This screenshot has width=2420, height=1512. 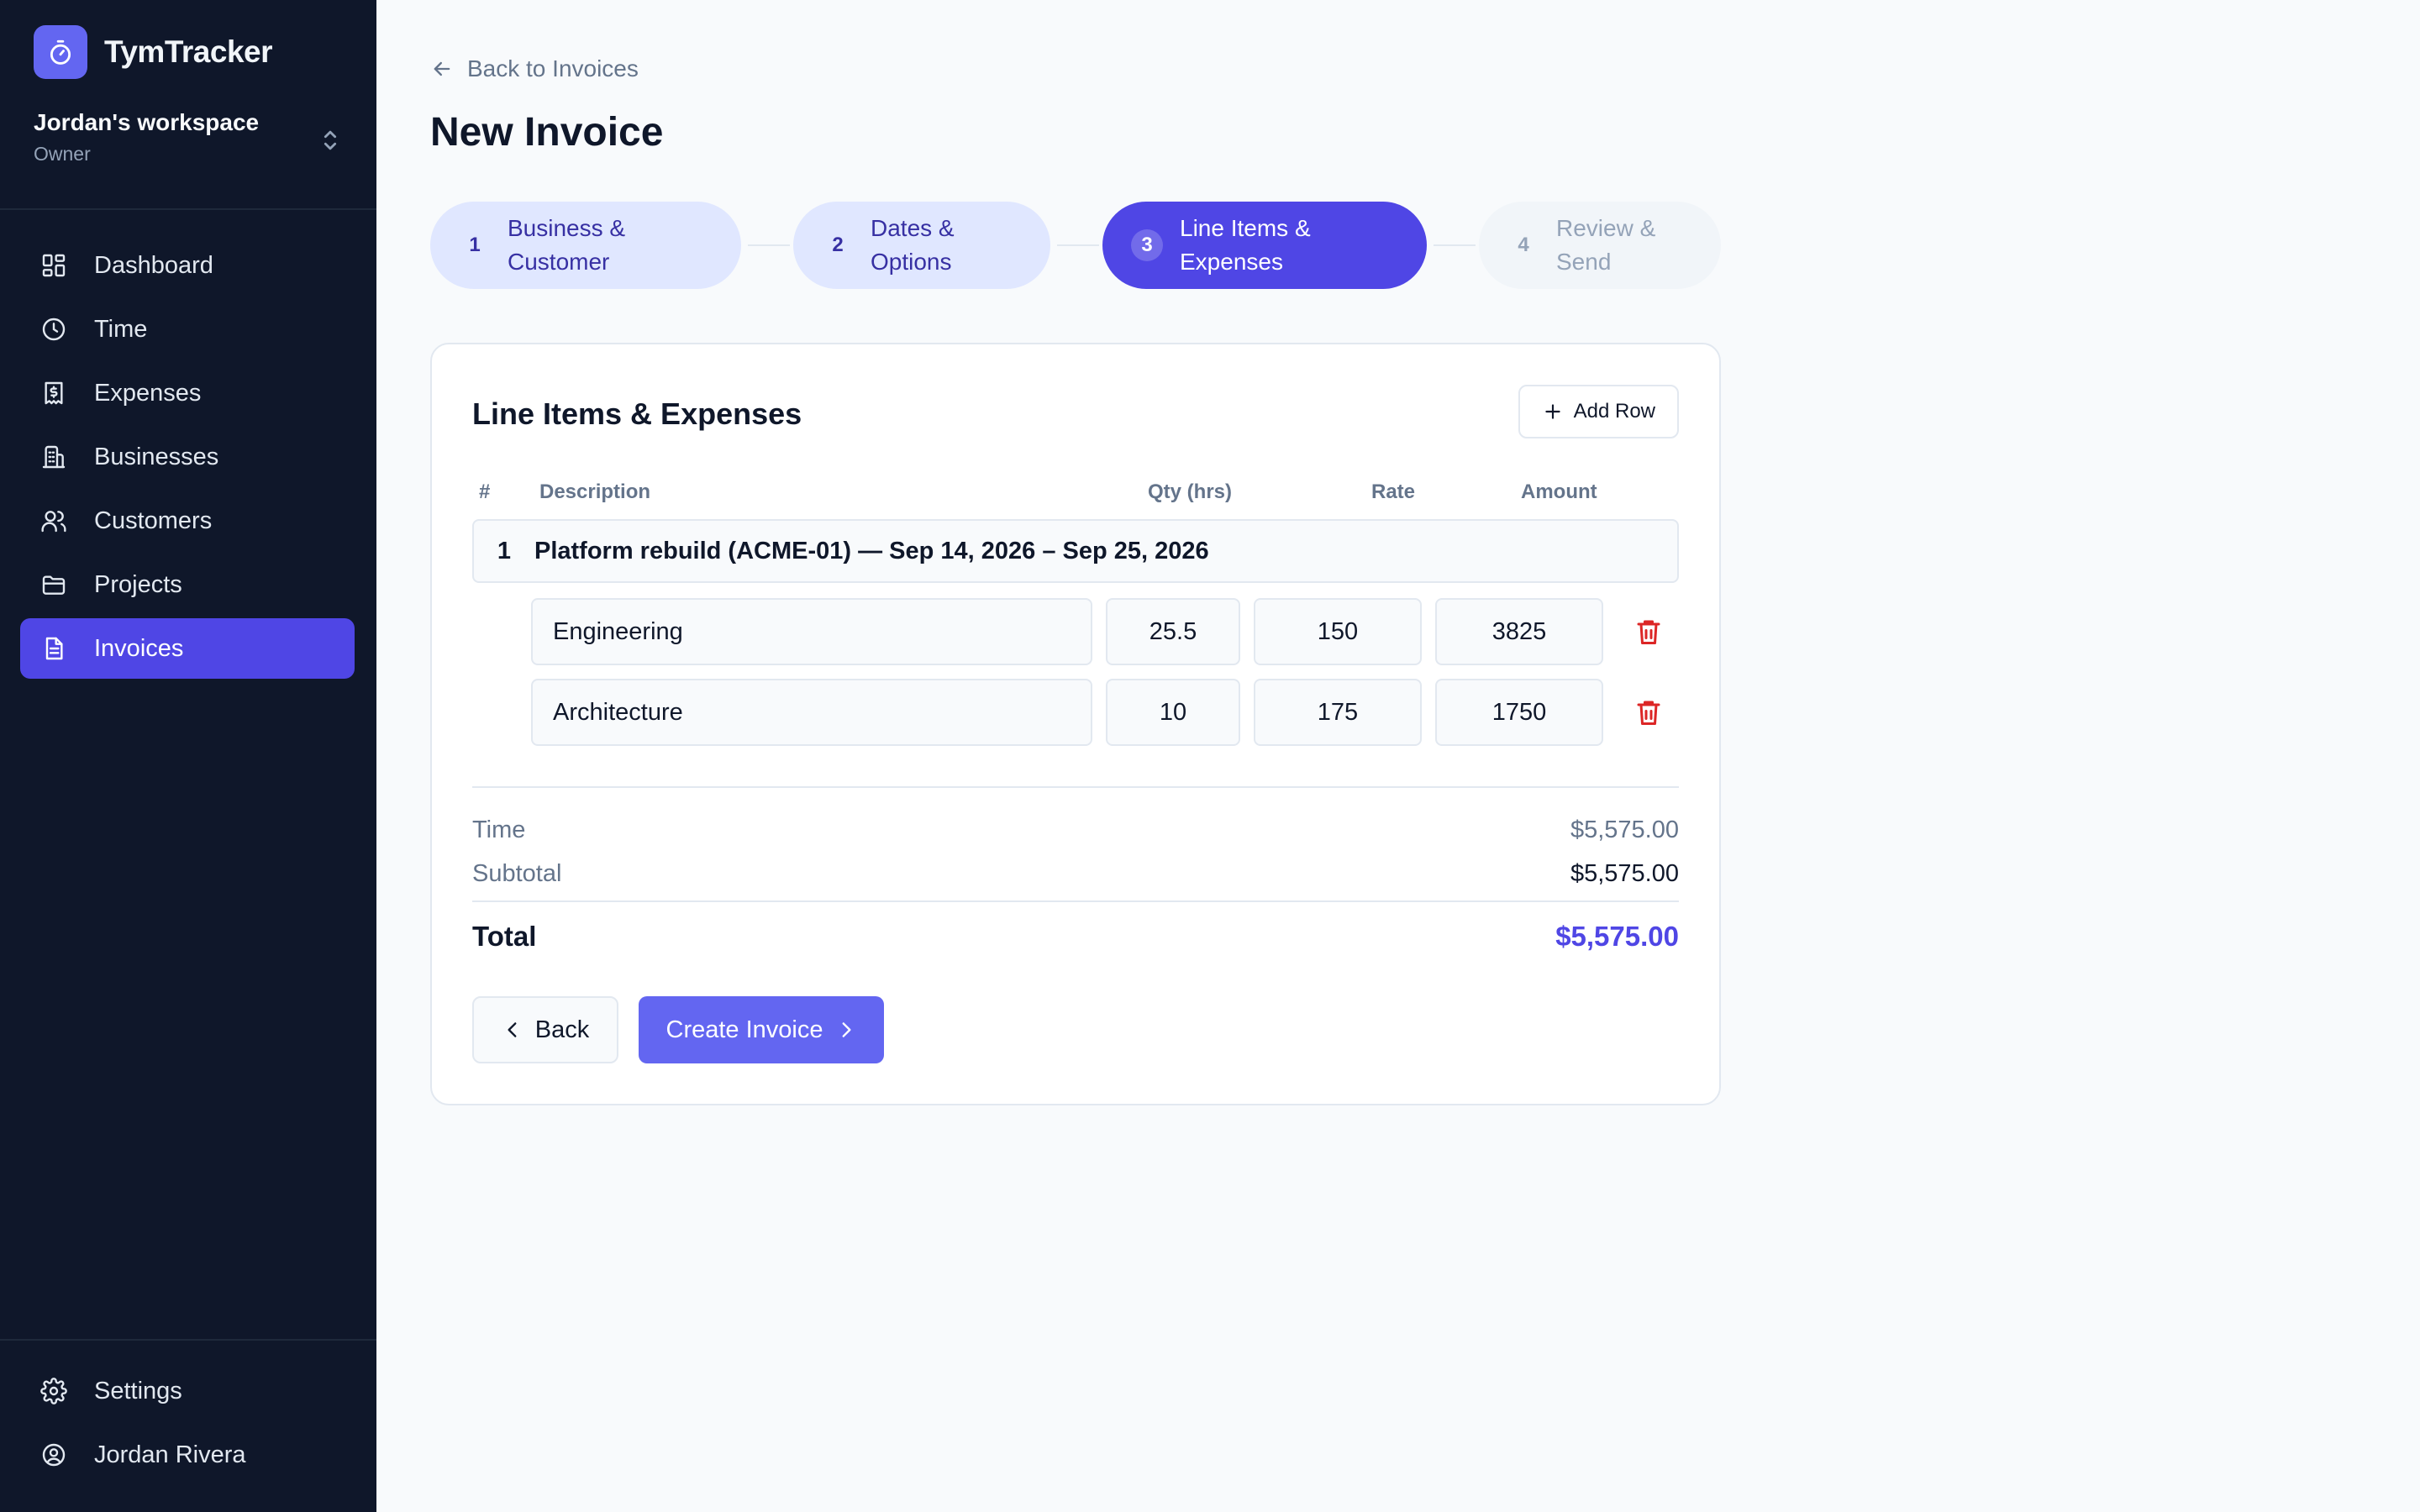 What do you see at coordinates (54, 457) in the screenshot?
I see `building-icon` at bounding box center [54, 457].